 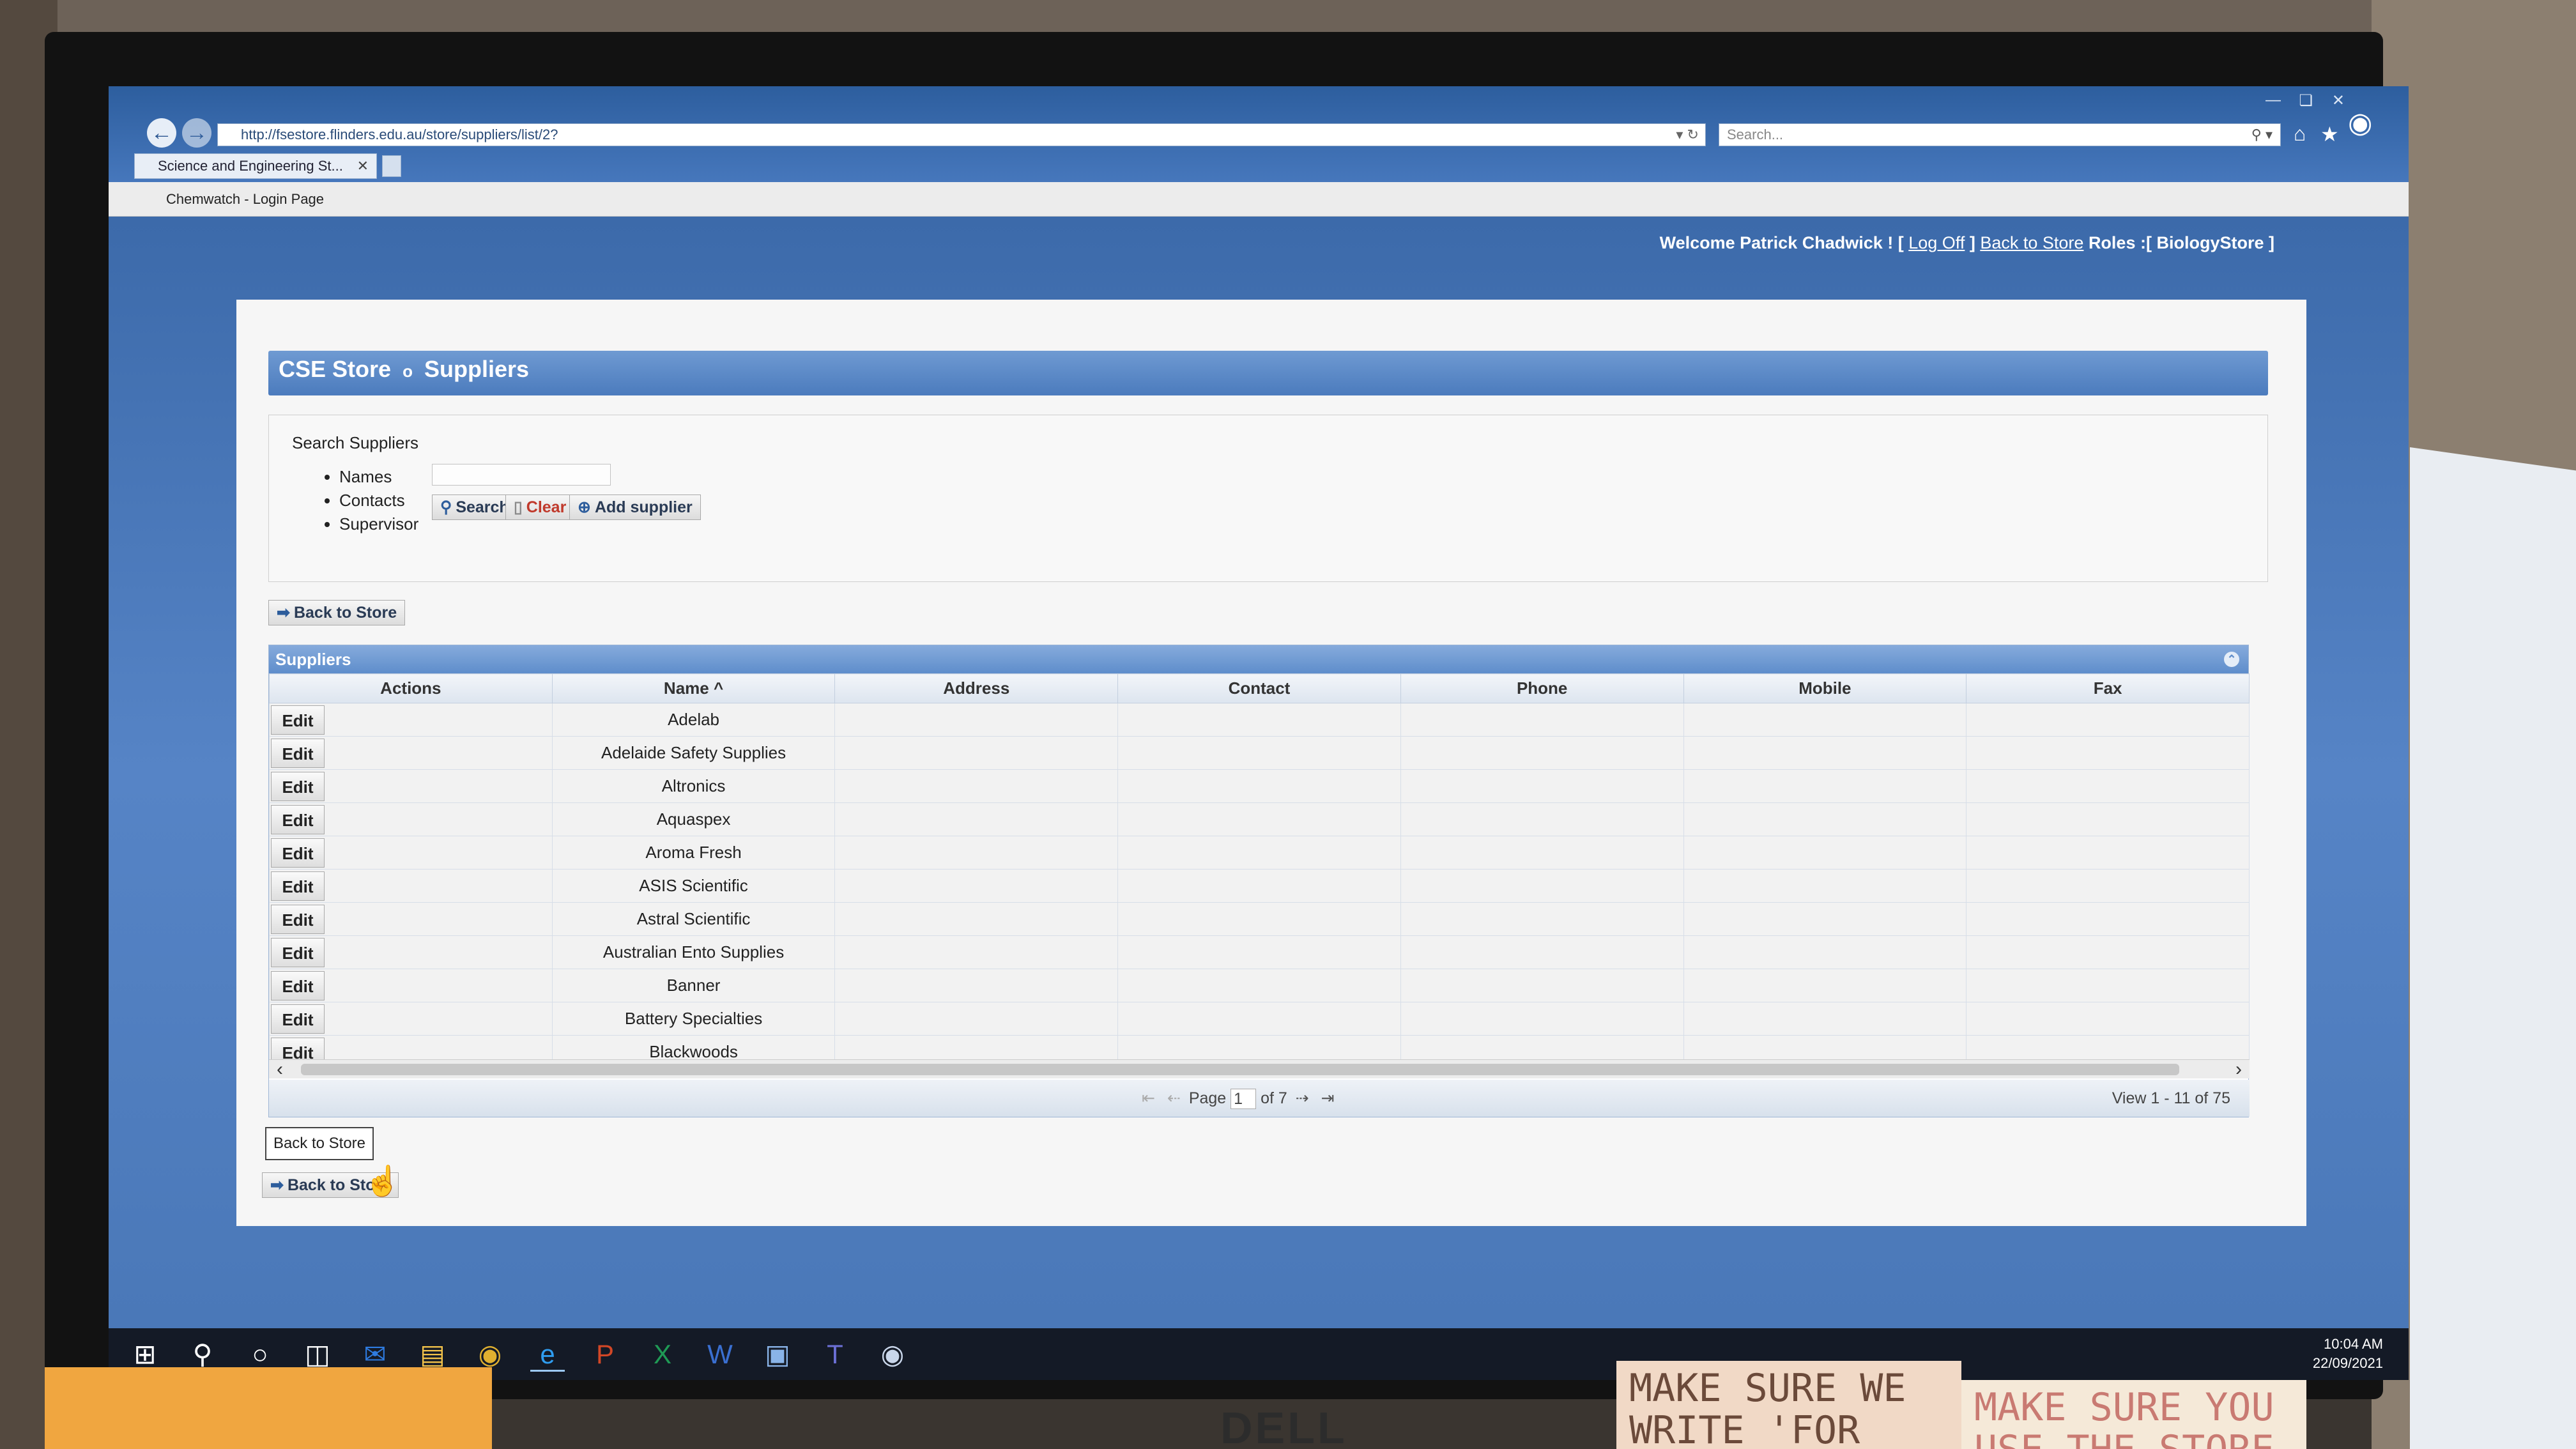 What do you see at coordinates (2231, 659) in the screenshot?
I see `collapse-icon: ⌃` at bounding box center [2231, 659].